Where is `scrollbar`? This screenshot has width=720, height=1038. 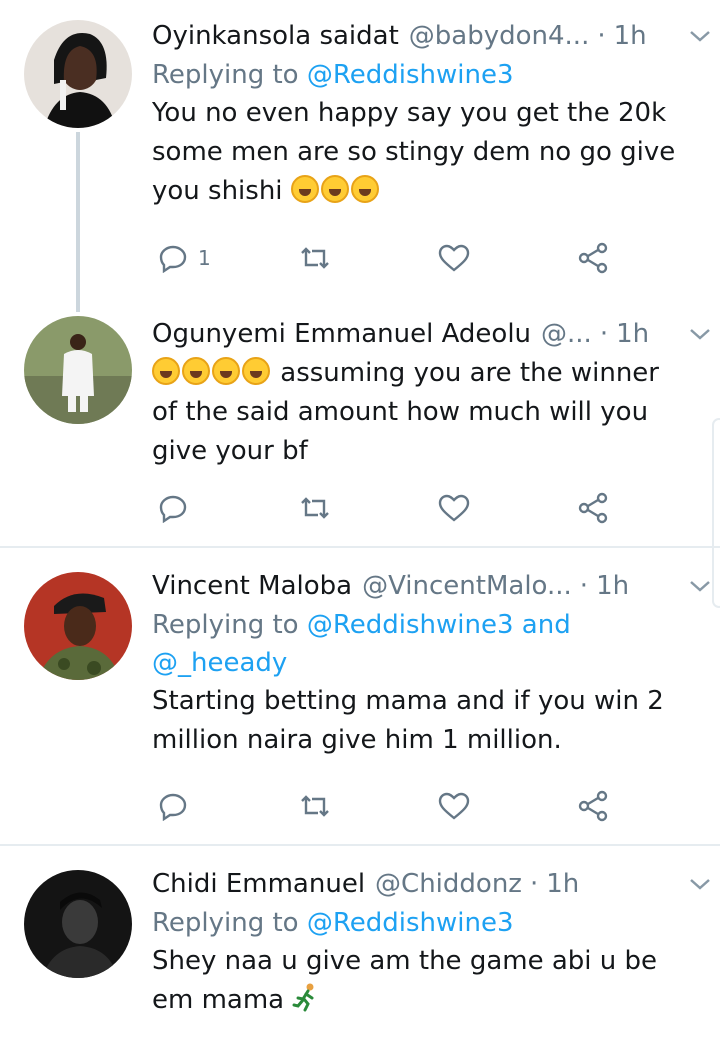
scrollbar is located at coordinates (716, 513).